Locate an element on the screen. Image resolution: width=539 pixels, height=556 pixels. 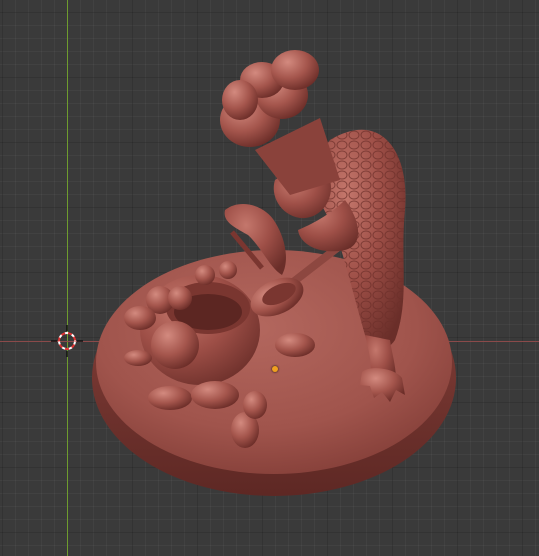
object-origin-icon is located at coordinates (275, 369).